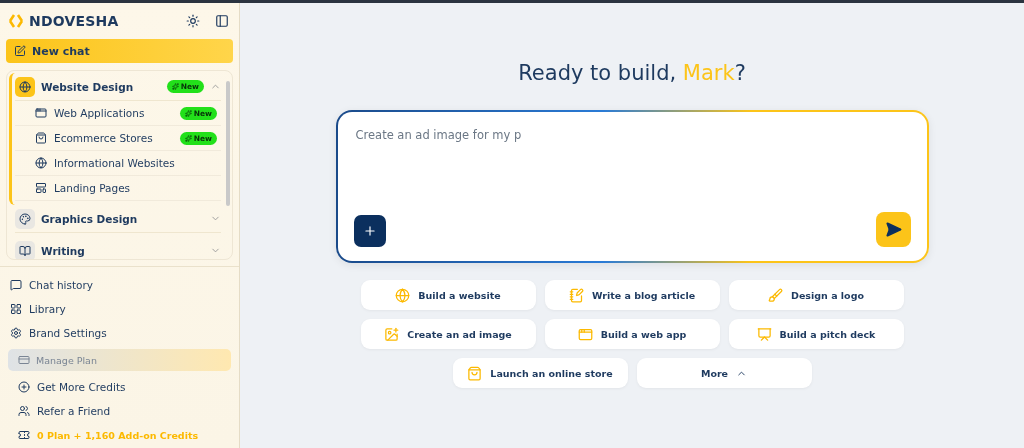 This screenshot has height=448, width=1024. I want to click on credit-card-icon, so click(24, 360).